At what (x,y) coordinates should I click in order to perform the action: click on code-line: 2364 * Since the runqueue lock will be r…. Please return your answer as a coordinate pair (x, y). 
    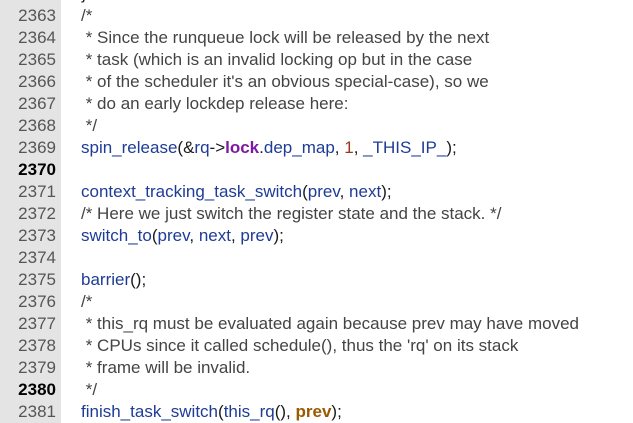
    Looking at the image, I should click on (316, 38).